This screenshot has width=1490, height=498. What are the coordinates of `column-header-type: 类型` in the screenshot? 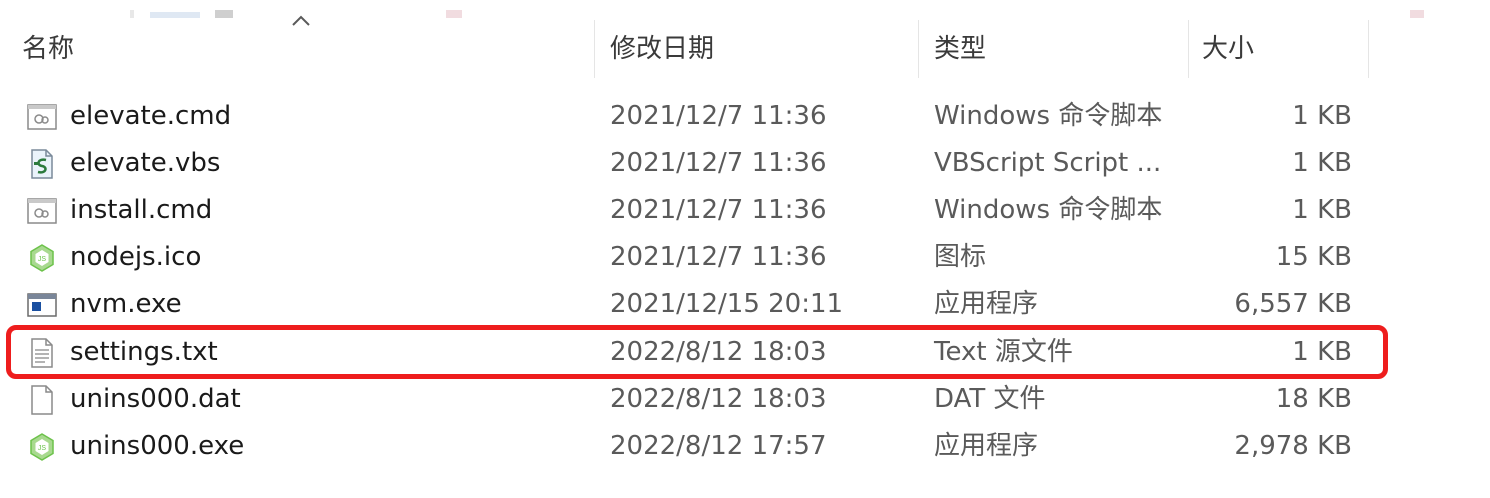 It's located at (960, 50).